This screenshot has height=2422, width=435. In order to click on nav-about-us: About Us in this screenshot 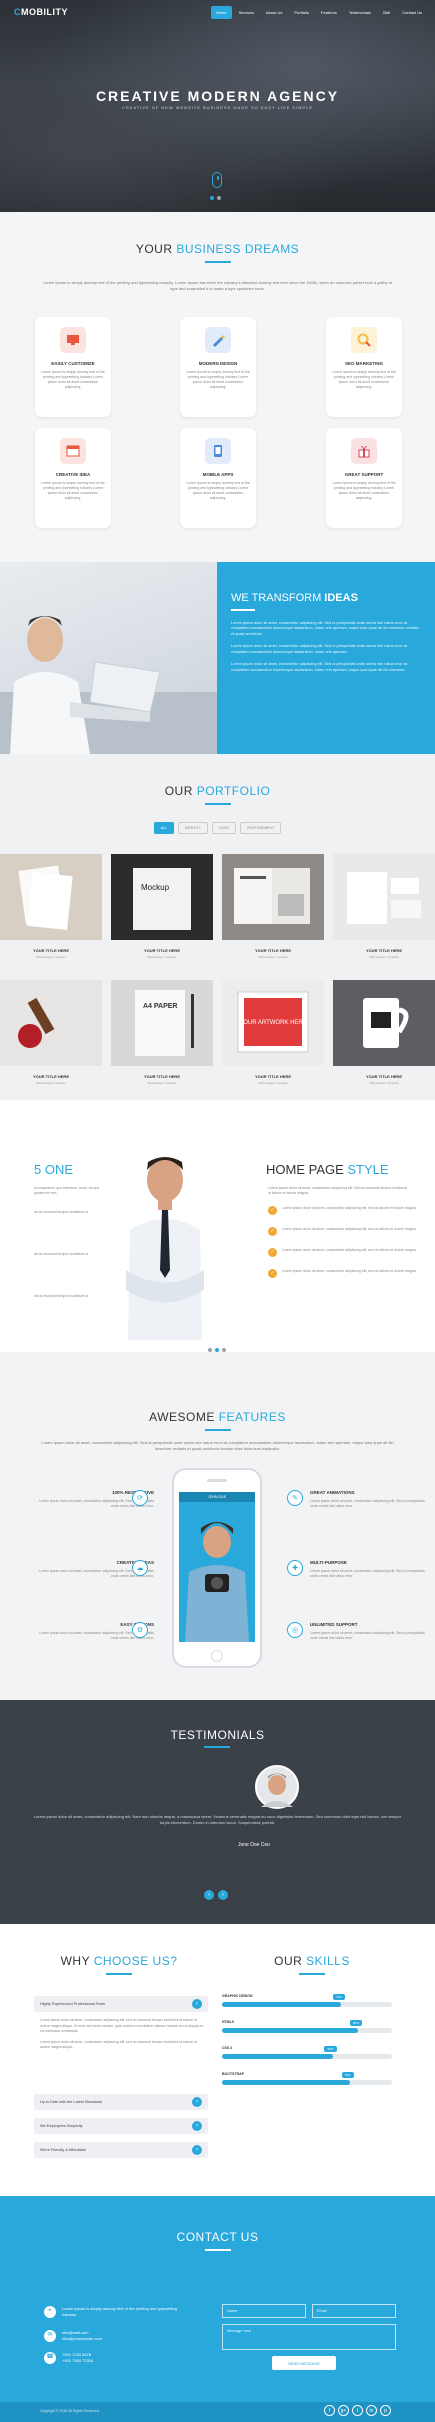, I will do `click(274, 12)`.